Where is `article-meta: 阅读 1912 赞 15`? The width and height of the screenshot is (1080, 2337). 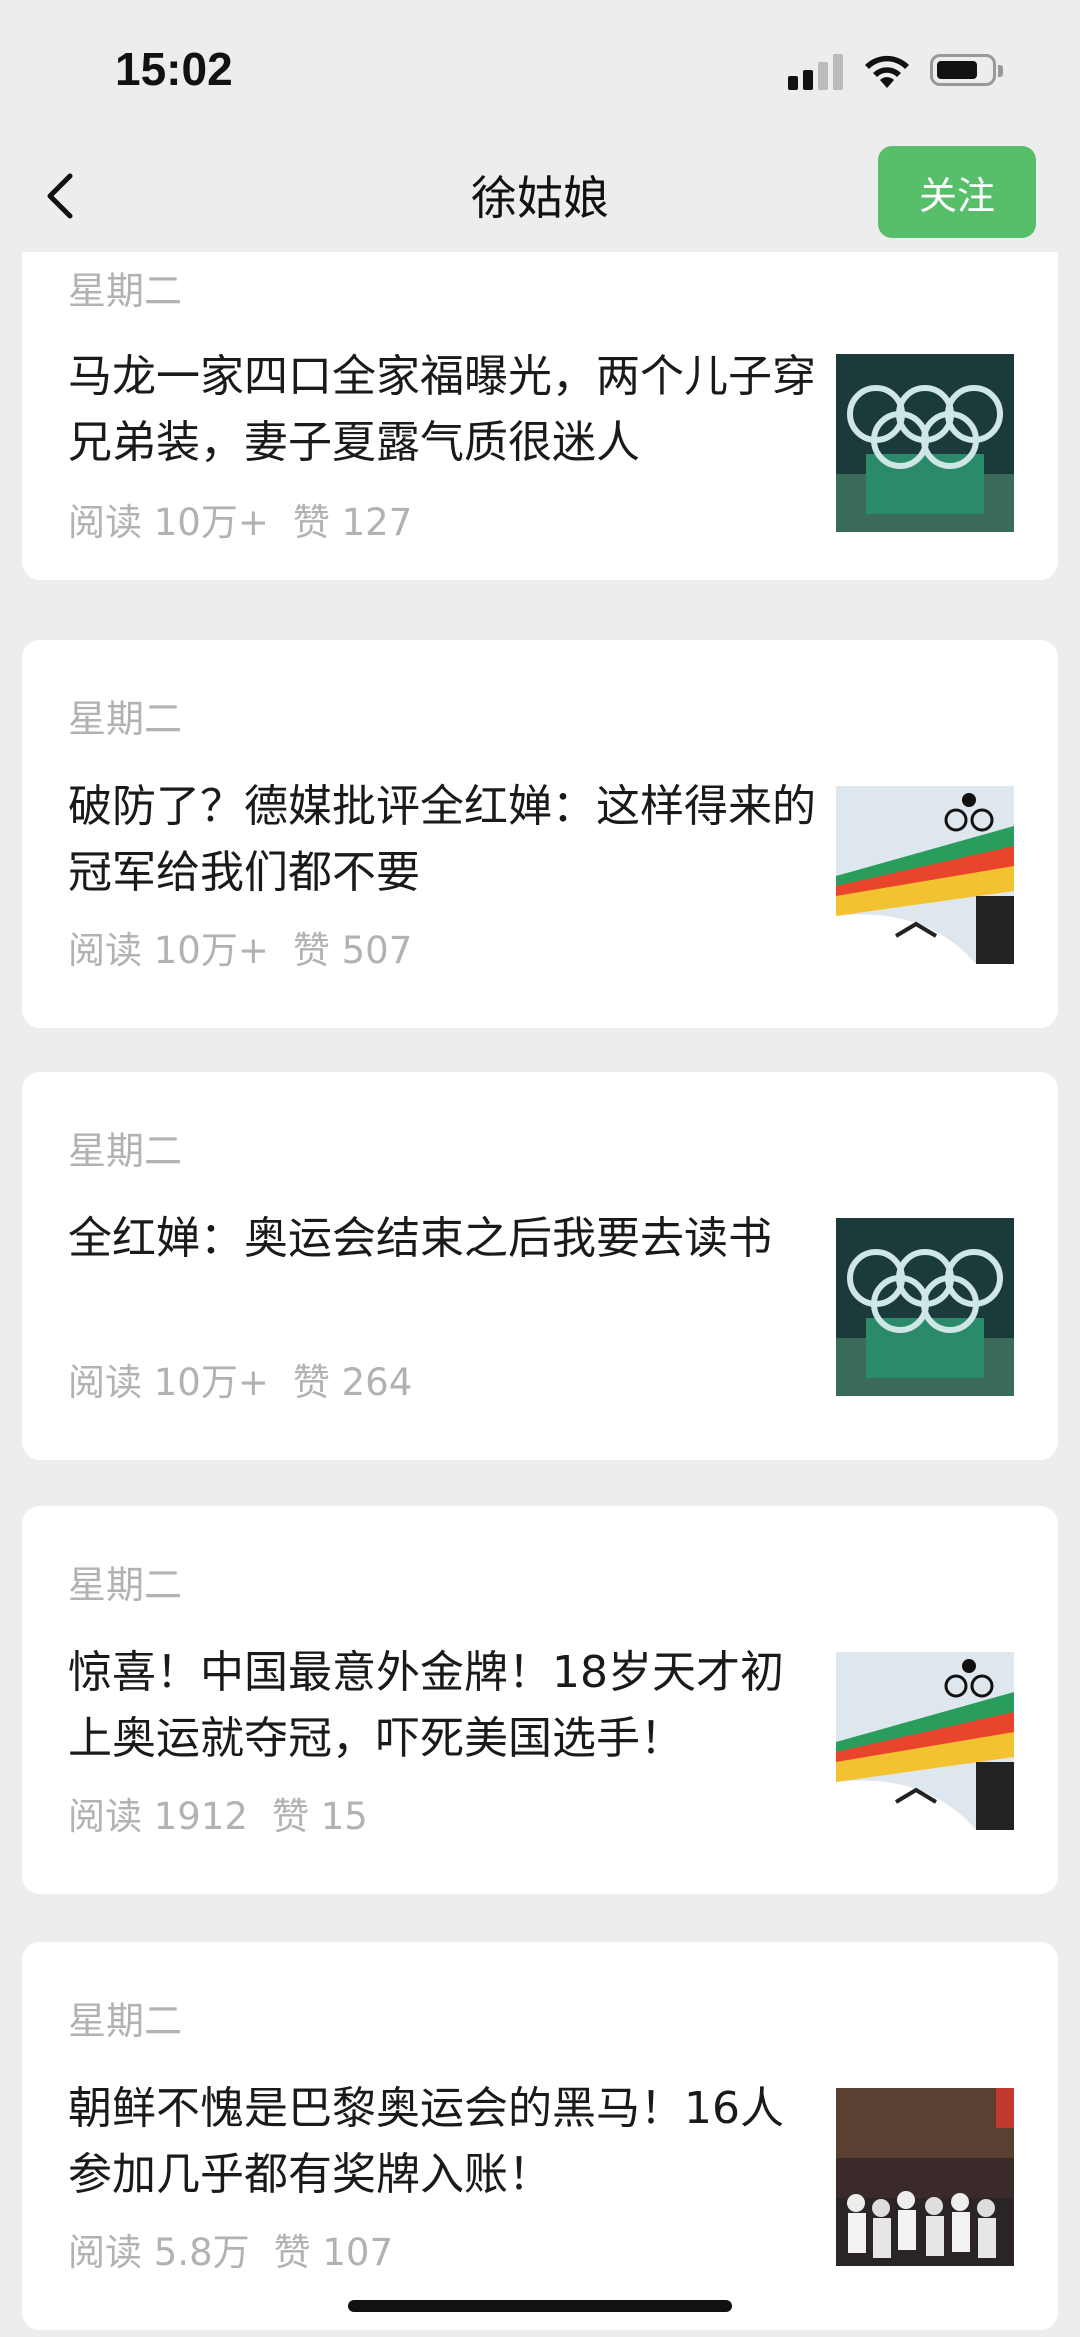
article-meta: 阅读 1912 赞 15 is located at coordinates (230, 1813).